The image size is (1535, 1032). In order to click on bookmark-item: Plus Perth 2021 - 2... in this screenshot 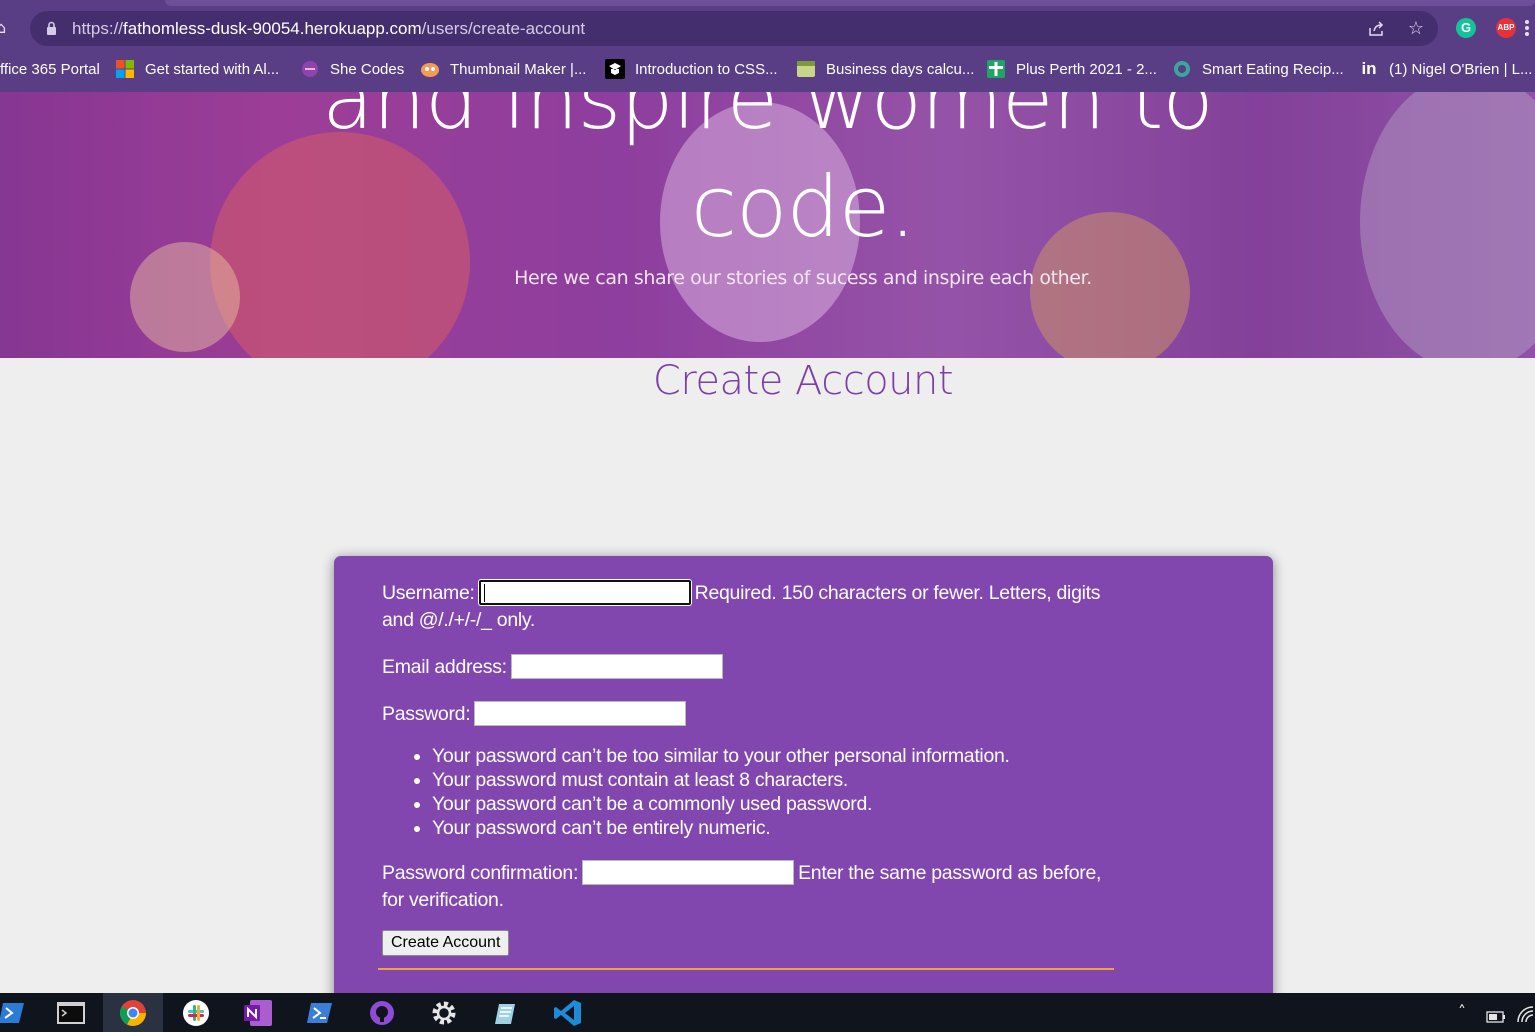, I will do `click(1071, 69)`.